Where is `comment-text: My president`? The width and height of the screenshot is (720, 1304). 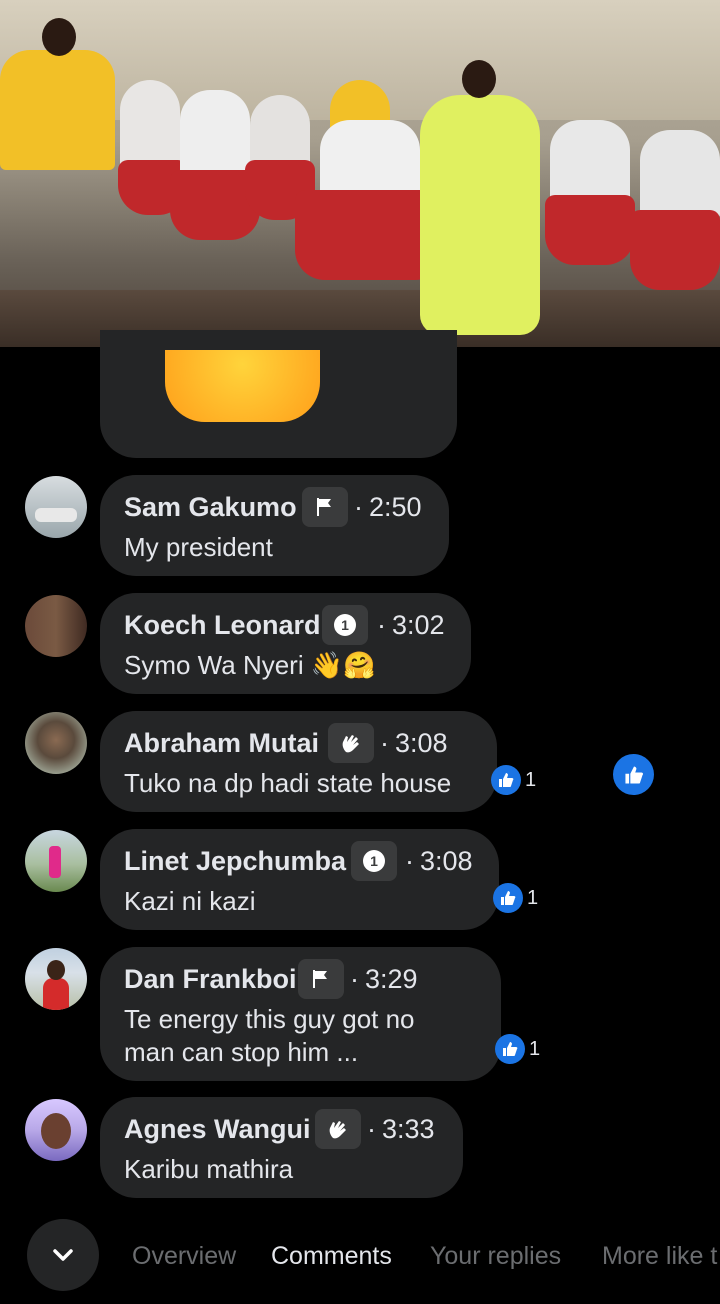 comment-text: My president is located at coordinates (198, 547).